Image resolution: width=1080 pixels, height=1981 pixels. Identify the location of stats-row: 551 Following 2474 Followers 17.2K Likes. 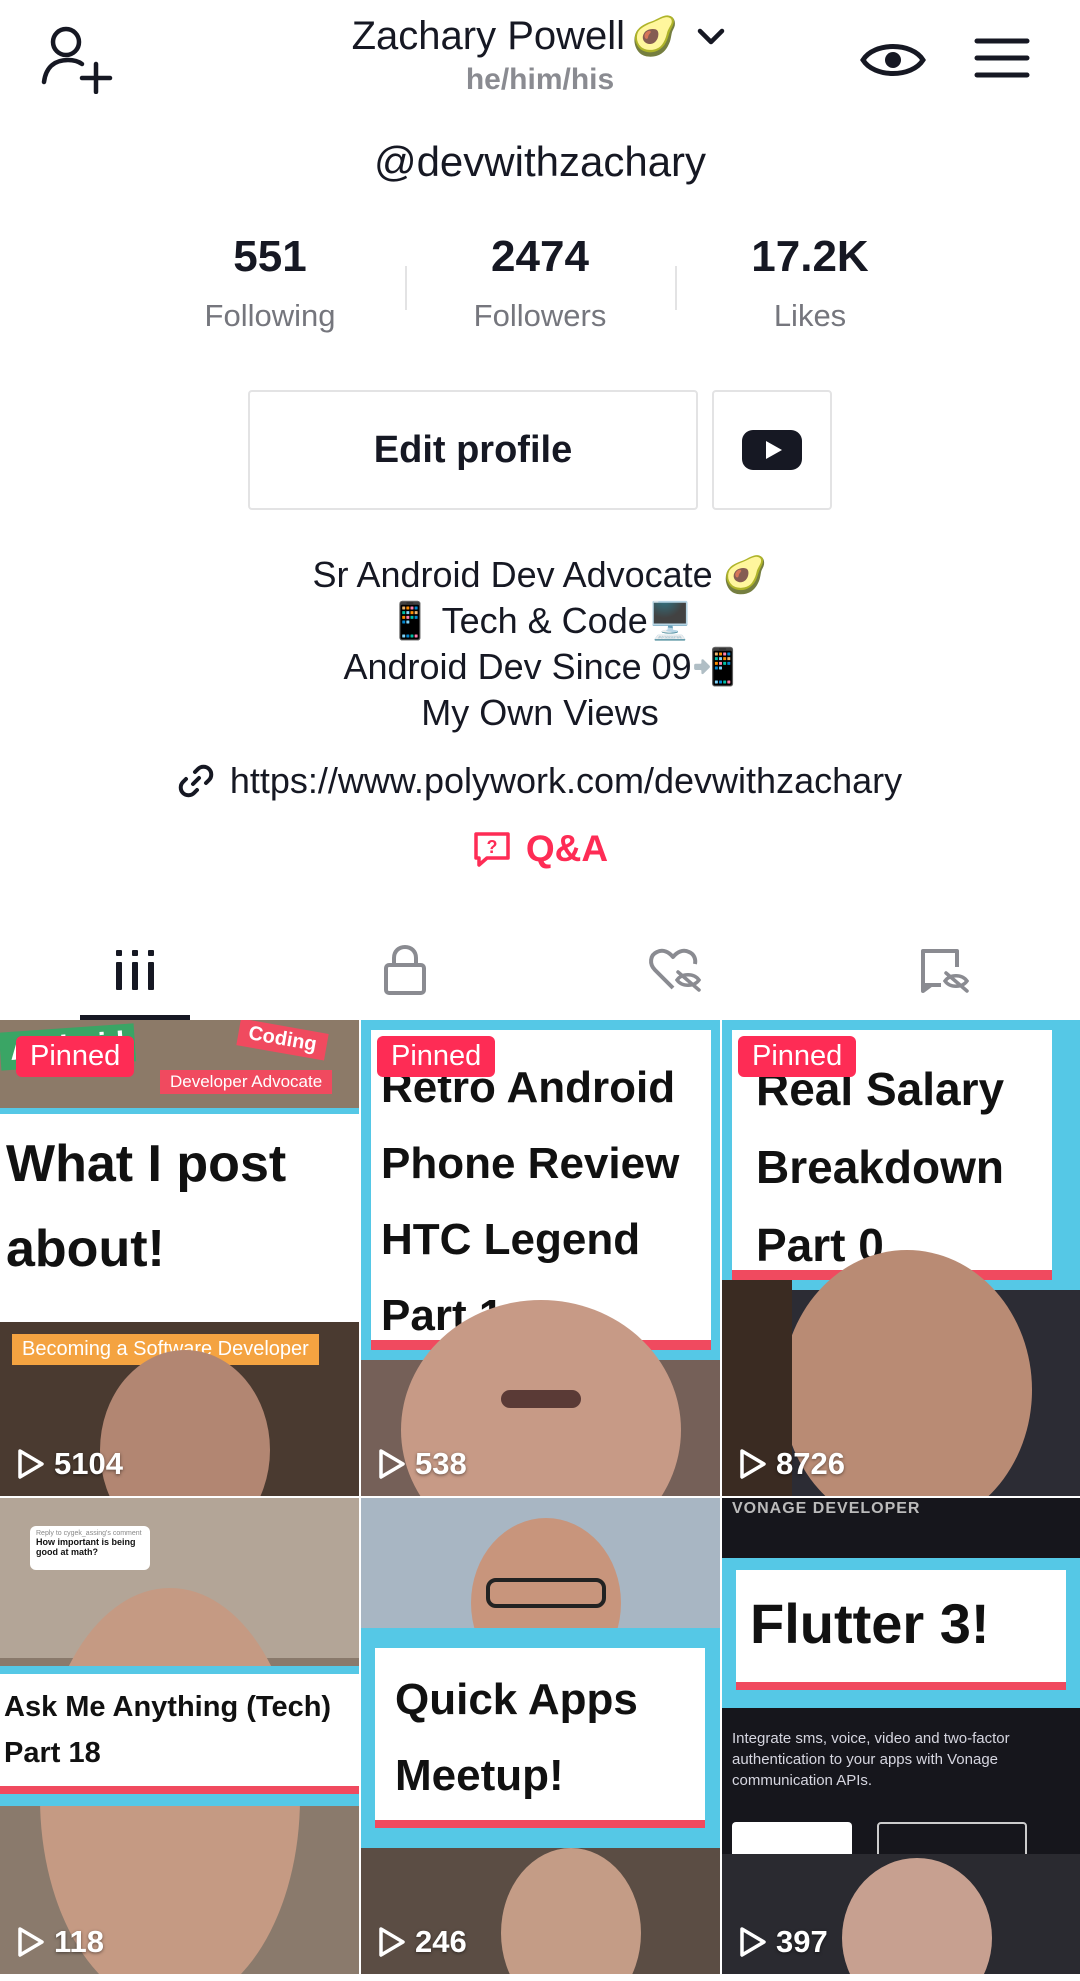
(540, 283).